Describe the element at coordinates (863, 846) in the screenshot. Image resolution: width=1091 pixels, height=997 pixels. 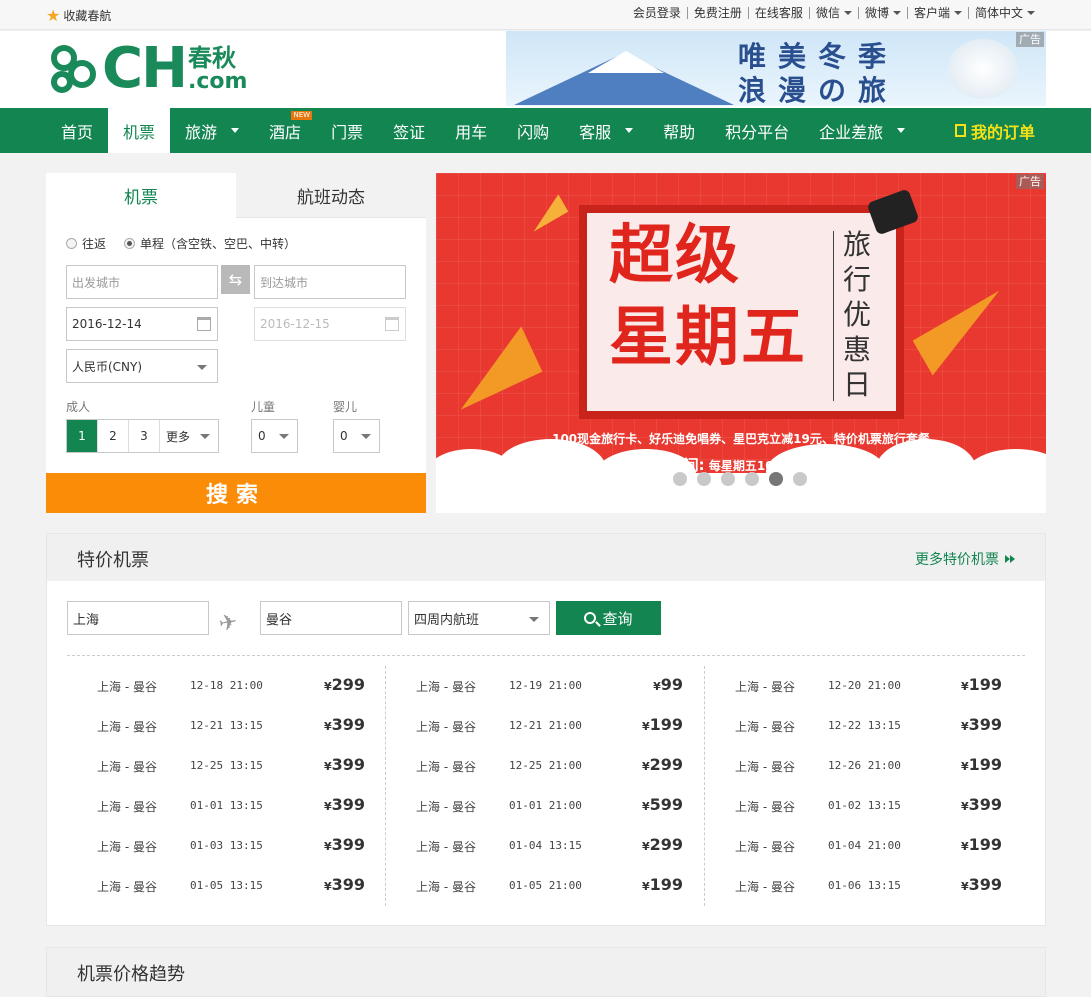
I see `fare-row: 上海 - 曼谷 01-04 21:00 ¥199` at that location.